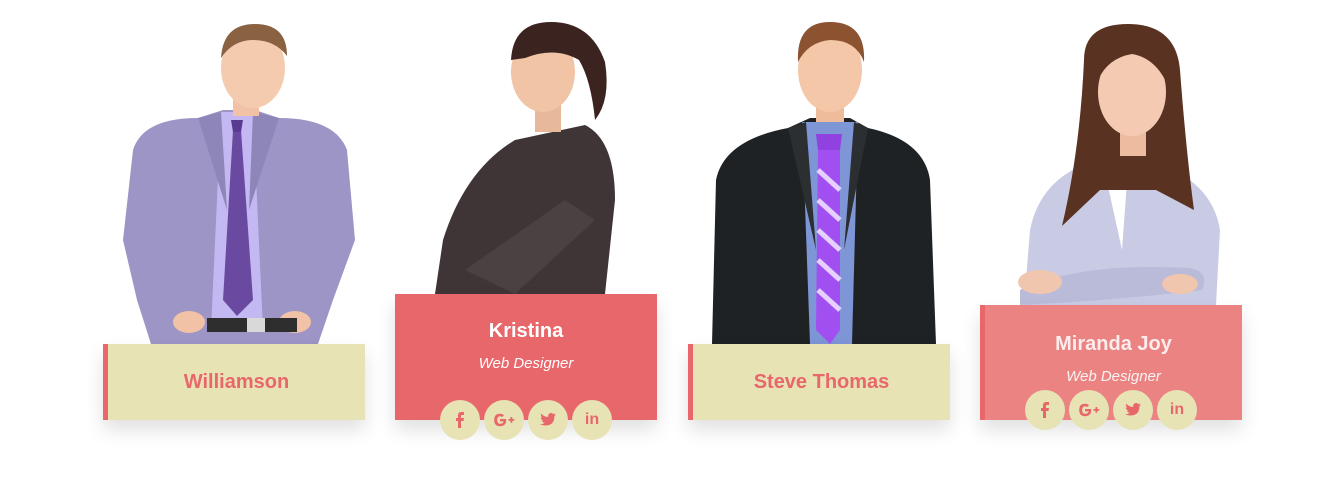 This screenshot has width=1344, height=484. What do you see at coordinates (821, 382) in the screenshot?
I see `member-name: Steve Thomas` at bounding box center [821, 382].